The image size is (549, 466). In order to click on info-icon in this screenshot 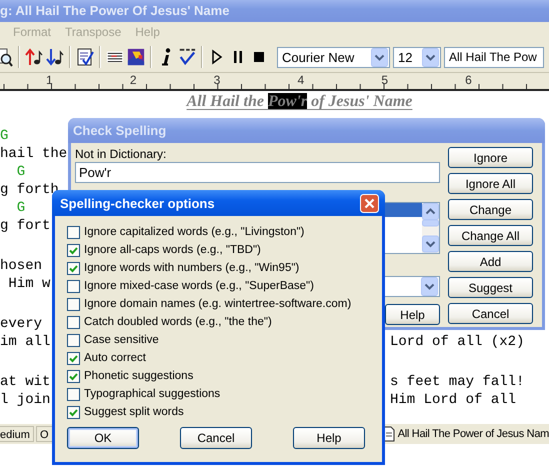, I will do `click(166, 57)`.